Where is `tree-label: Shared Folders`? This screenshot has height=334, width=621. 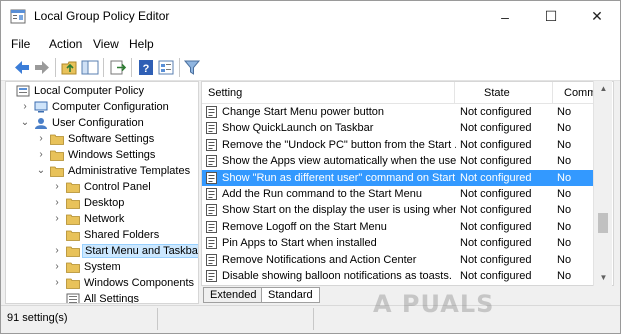
tree-label: Shared Folders is located at coordinates (122, 235).